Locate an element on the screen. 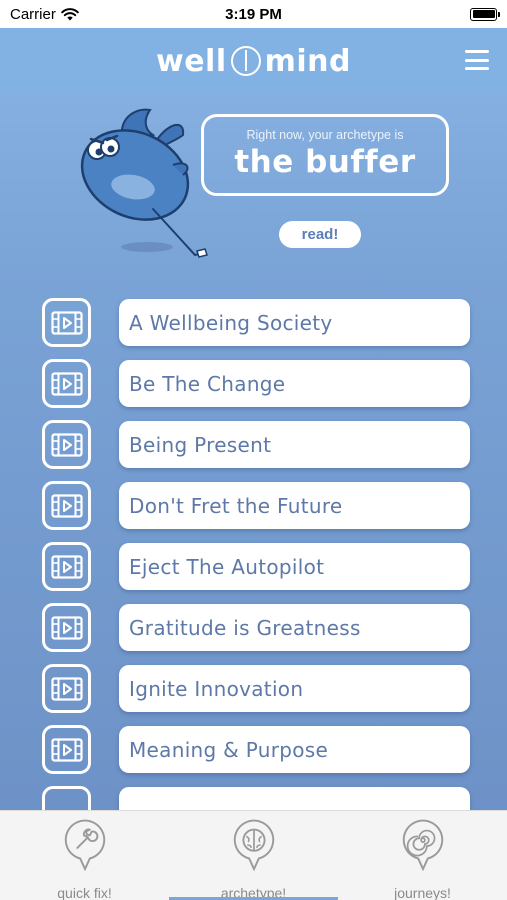  wrench-icon is located at coordinates (84, 845).